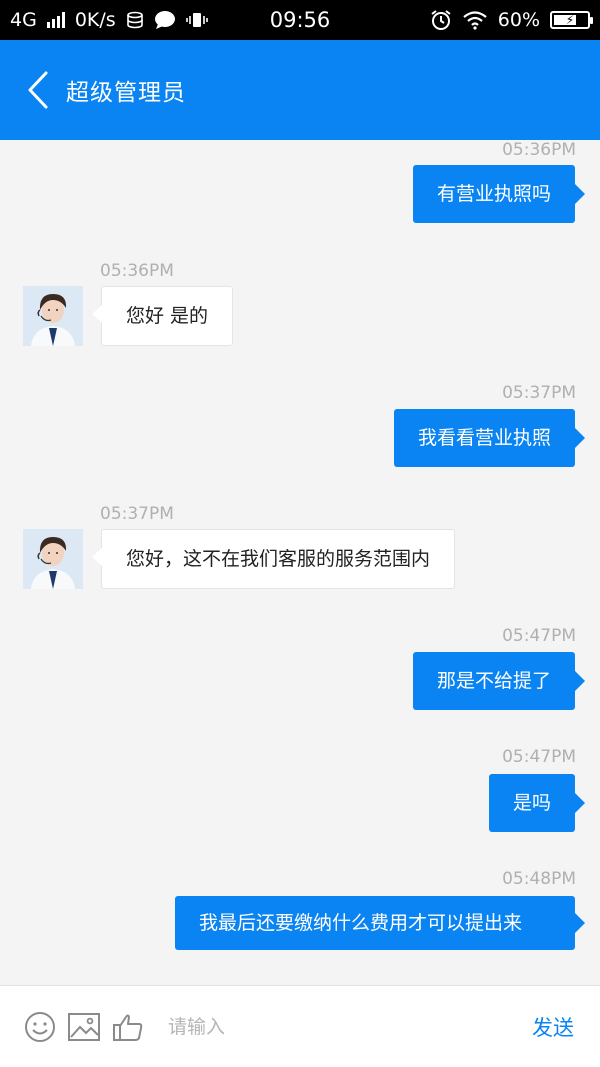 The image size is (600, 1067). I want to click on status-right: 60% ⚡, so click(511, 20).